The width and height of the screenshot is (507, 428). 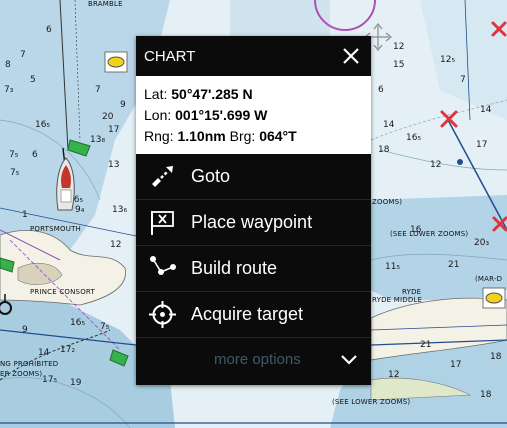 I want to click on menu-item-label: Acquire target, so click(x=247, y=314).